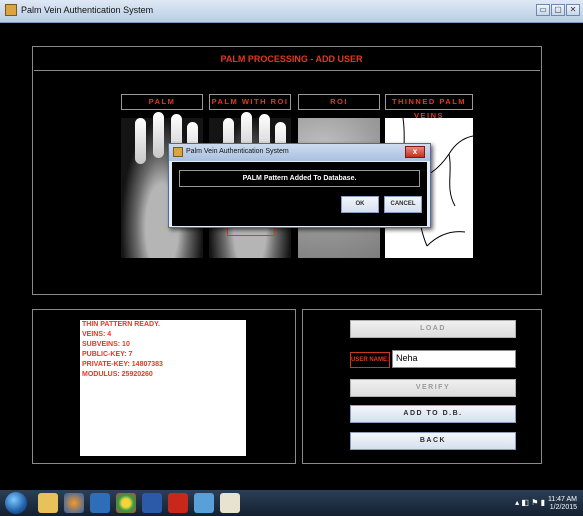 This screenshot has height=516, width=583. What do you see at coordinates (433, 441) in the screenshot?
I see `back-button: BACK` at bounding box center [433, 441].